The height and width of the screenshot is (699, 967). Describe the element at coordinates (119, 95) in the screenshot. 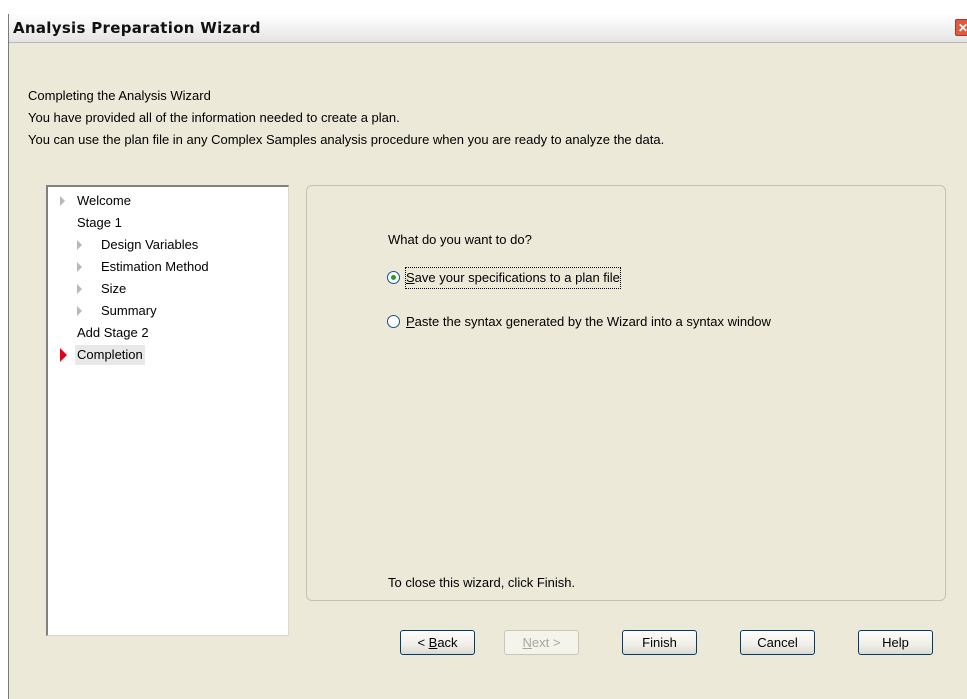

I see `intro-heading: Completing the Analysis Wizard` at that location.